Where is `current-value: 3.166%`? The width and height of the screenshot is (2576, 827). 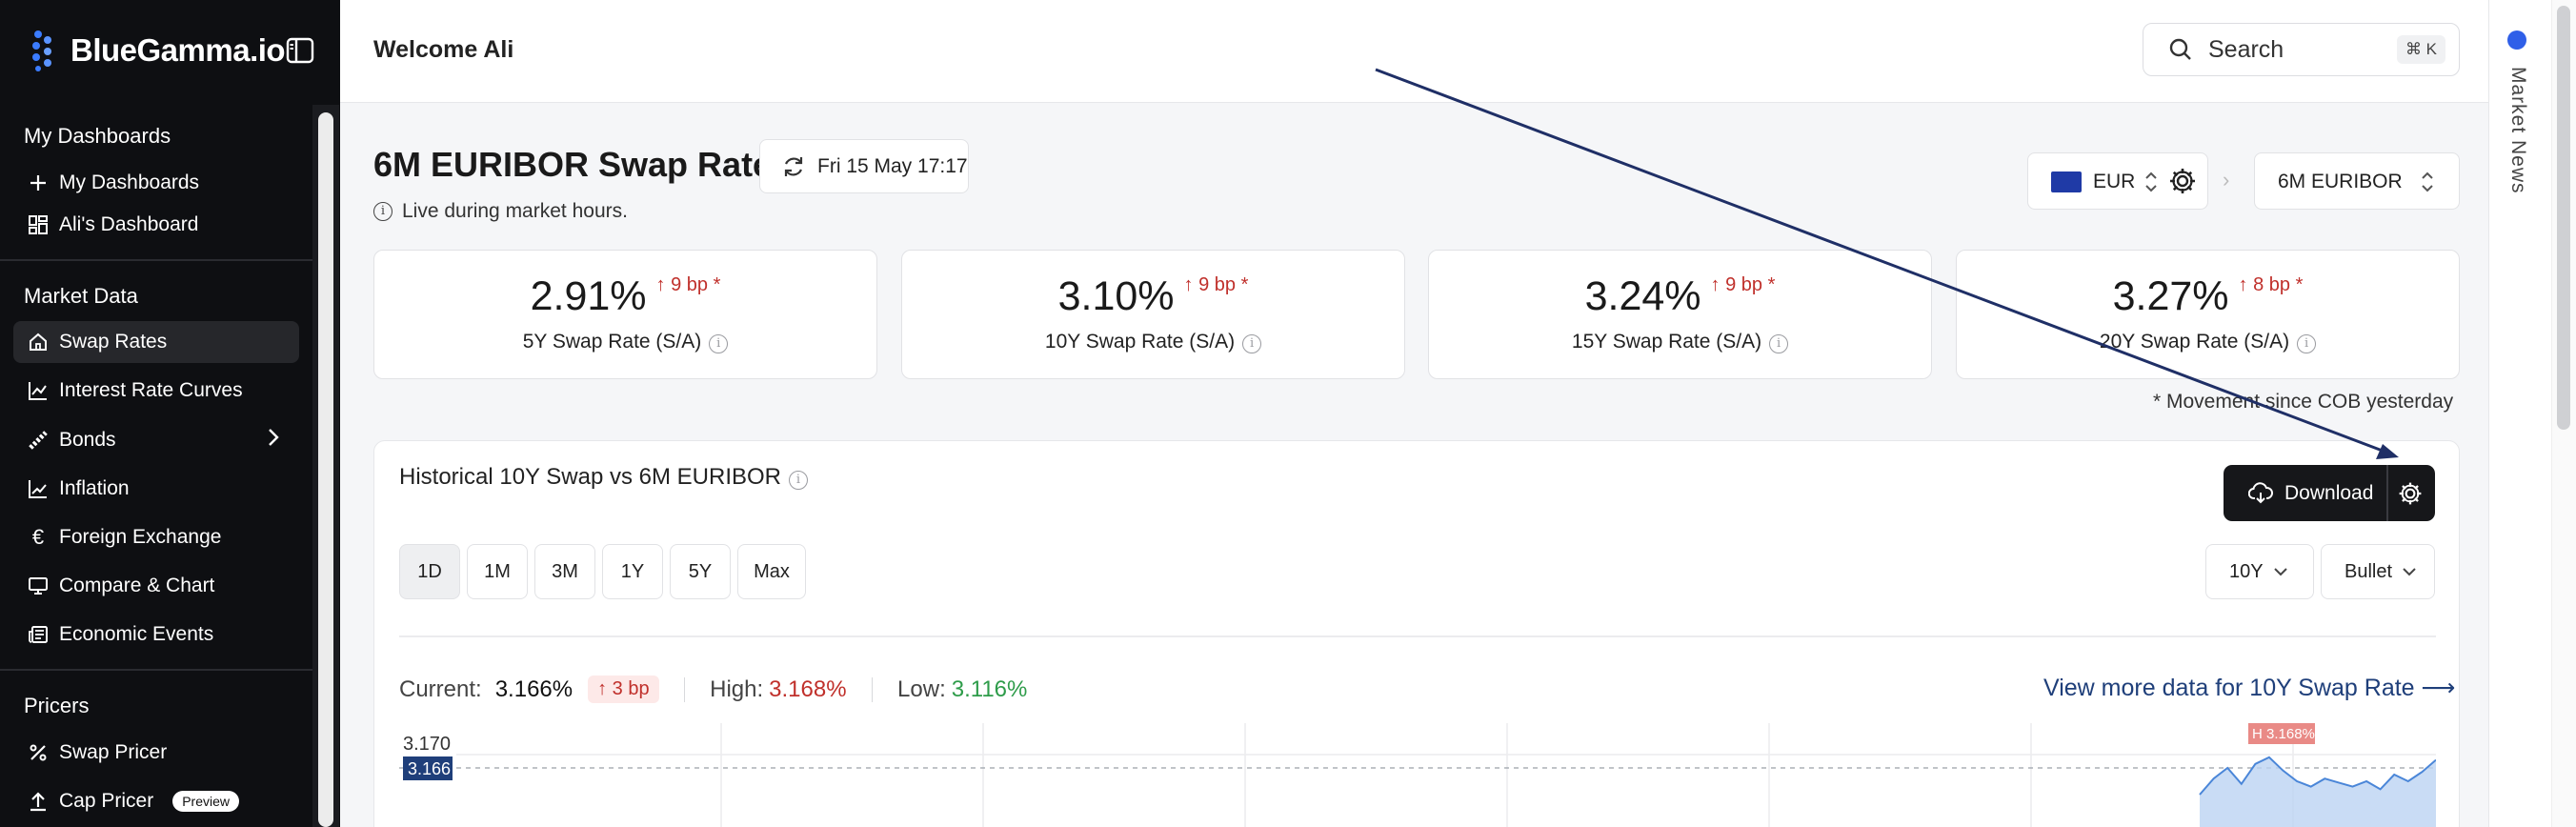
current-value: 3.166% is located at coordinates (534, 689).